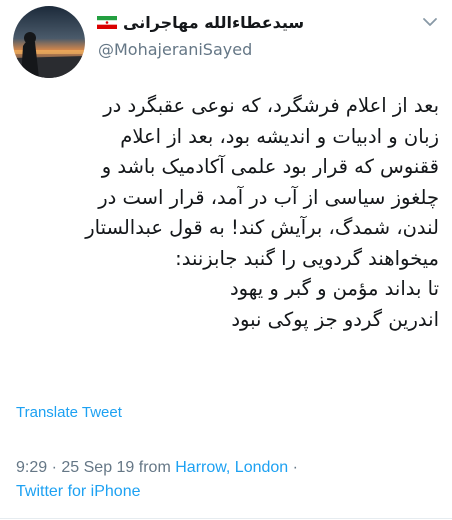  What do you see at coordinates (32, 467) in the screenshot?
I see `tweet-time: 9:29` at bounding box center [32, 467].